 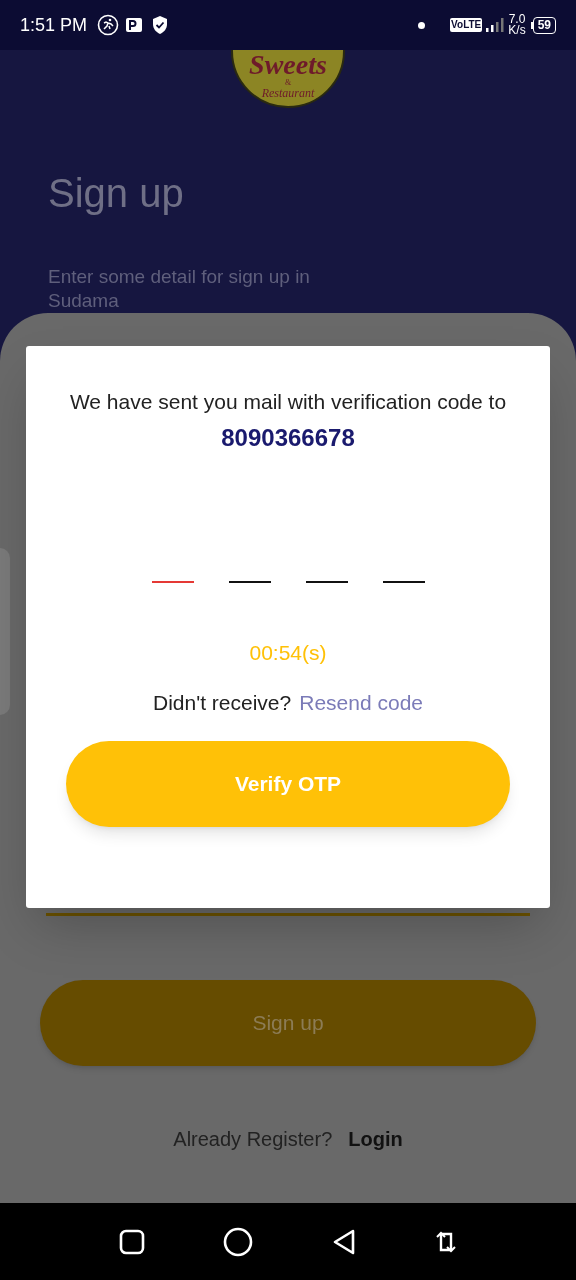 What do you see at coordinates (179, 289) in the screenshot?
I see `page-subtitle: Enter some detail for sign up in Sudama` at bounding box center [179, 289].